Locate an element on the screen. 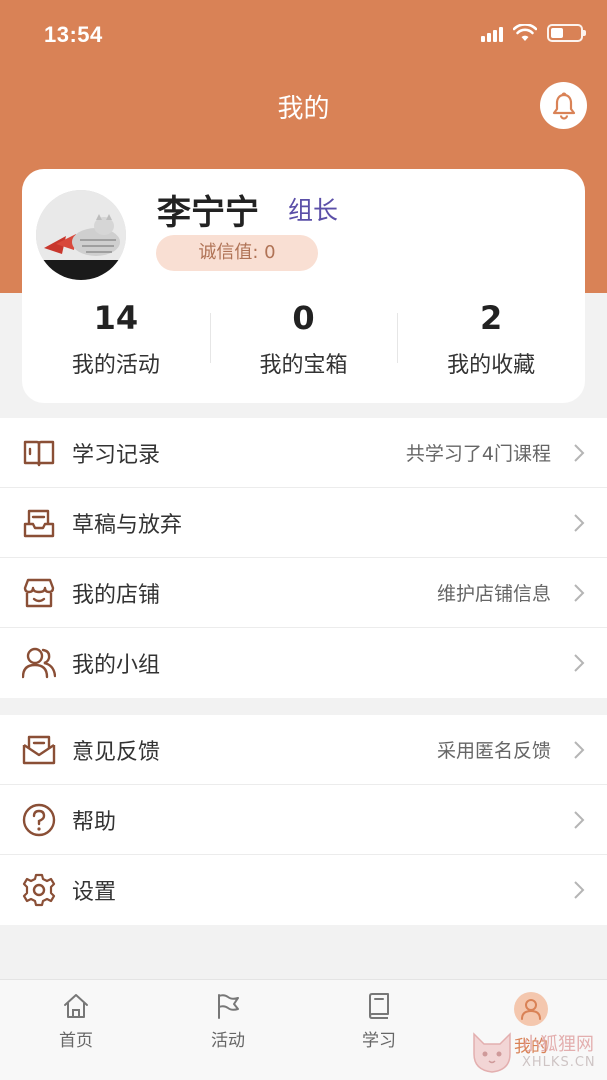  bell-icon is located at coordinates (563, 106).